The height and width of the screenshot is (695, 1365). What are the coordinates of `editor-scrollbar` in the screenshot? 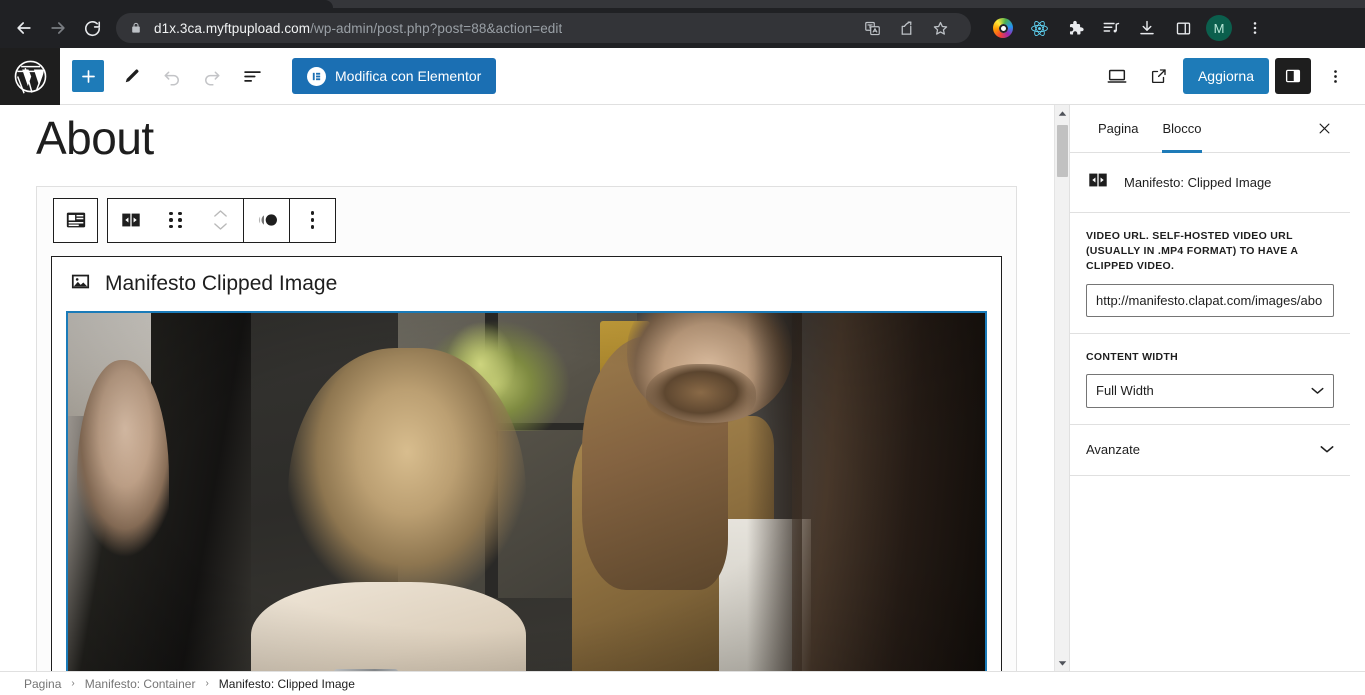 It's located at (1061, 388).